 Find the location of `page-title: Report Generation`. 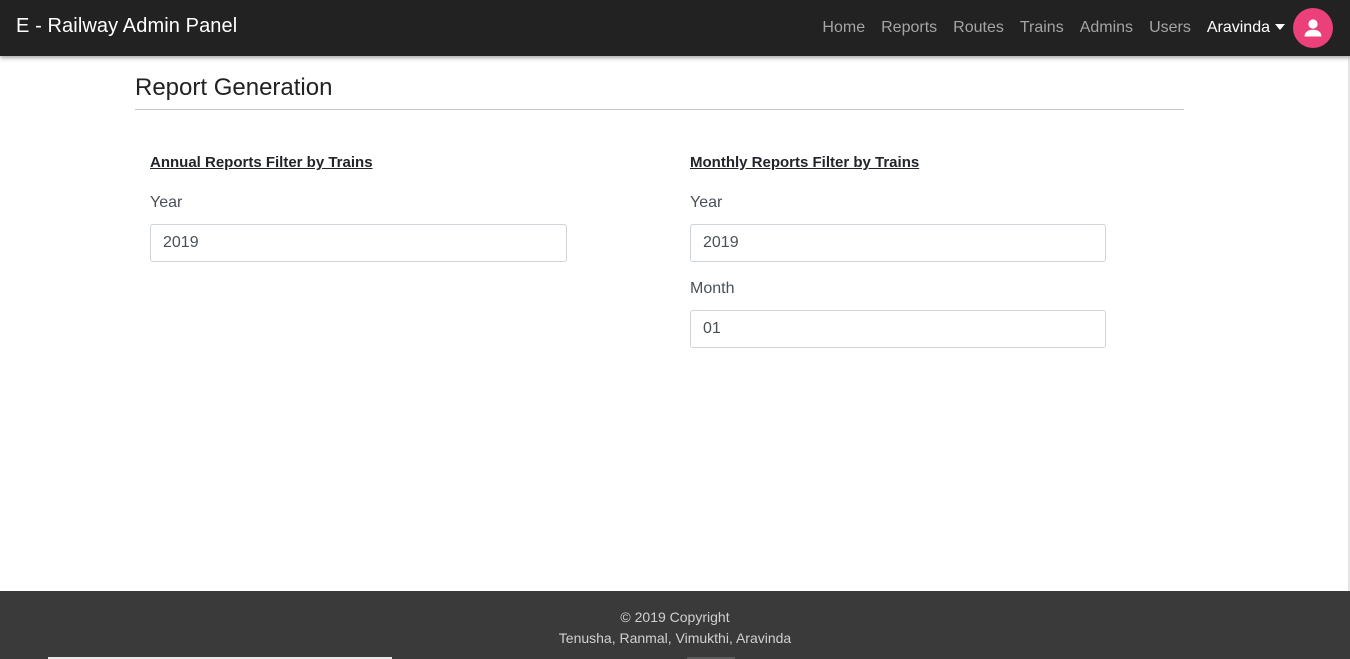

page-title: Report Generation is located at coordinates (234, 87).